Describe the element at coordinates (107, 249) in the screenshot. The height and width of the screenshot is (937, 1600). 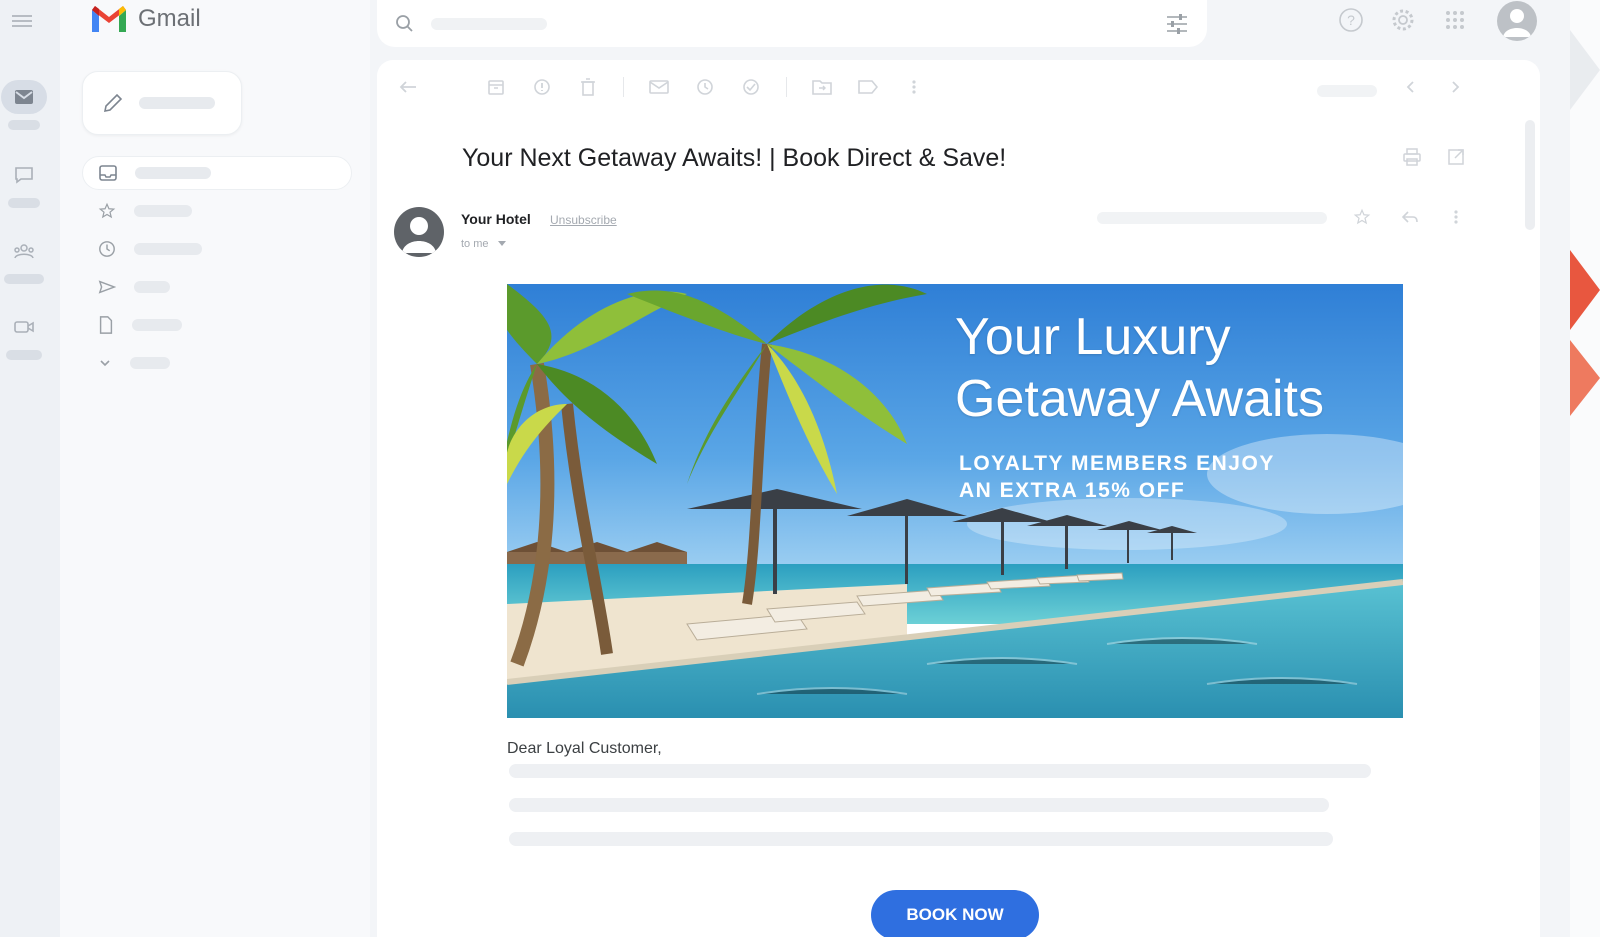
I see `clock-icon` at that location.